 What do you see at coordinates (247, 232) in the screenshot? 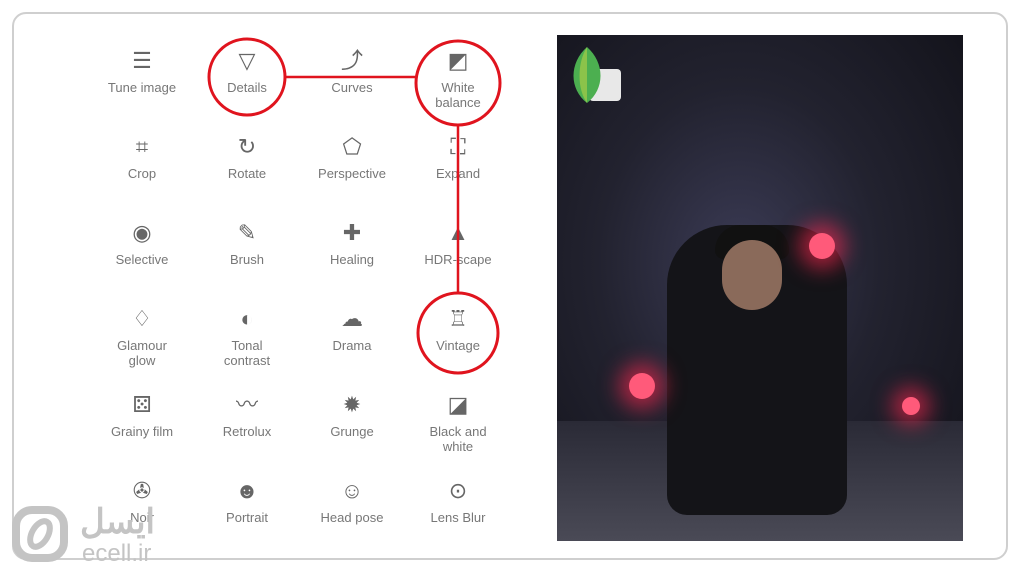
I see `brush-icon: ✎` at bounding box center [247, 232].